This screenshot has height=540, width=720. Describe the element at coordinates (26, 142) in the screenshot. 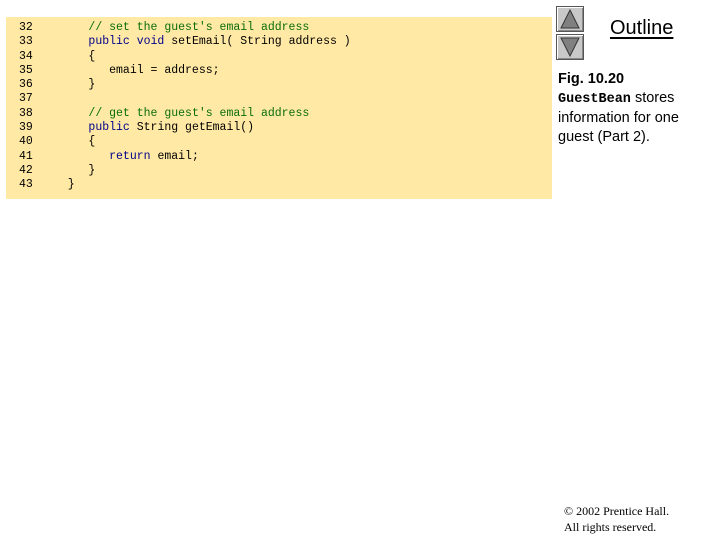

I see `line-number: 40` at that location.